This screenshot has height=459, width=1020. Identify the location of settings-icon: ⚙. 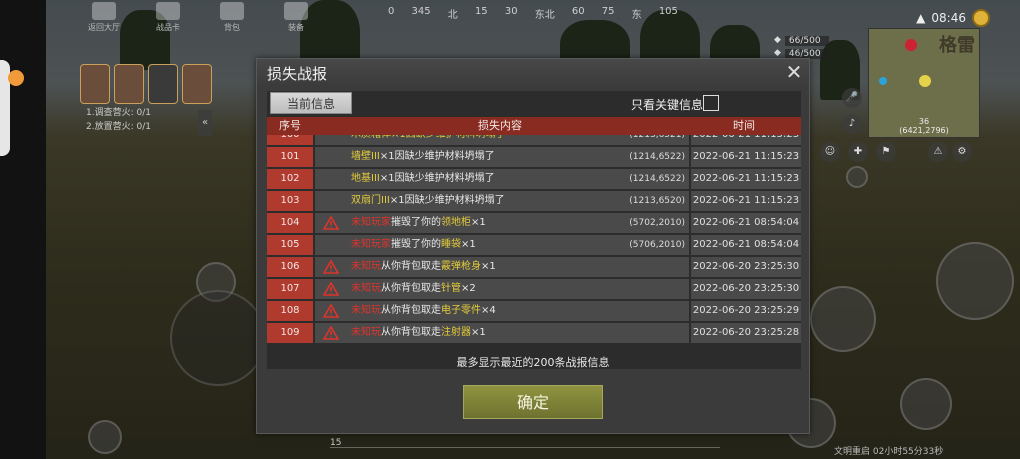
(962, 152).